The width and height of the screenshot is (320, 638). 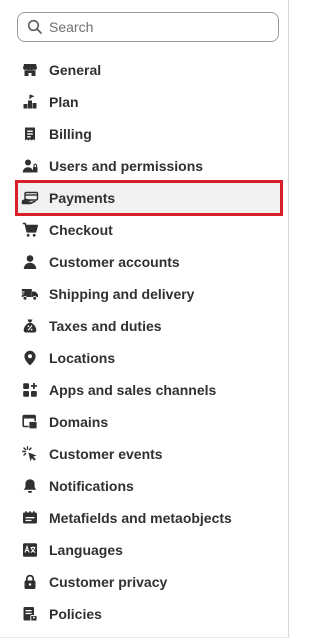 I want to click on tax-bag-icon, so click(x=30, y=326).